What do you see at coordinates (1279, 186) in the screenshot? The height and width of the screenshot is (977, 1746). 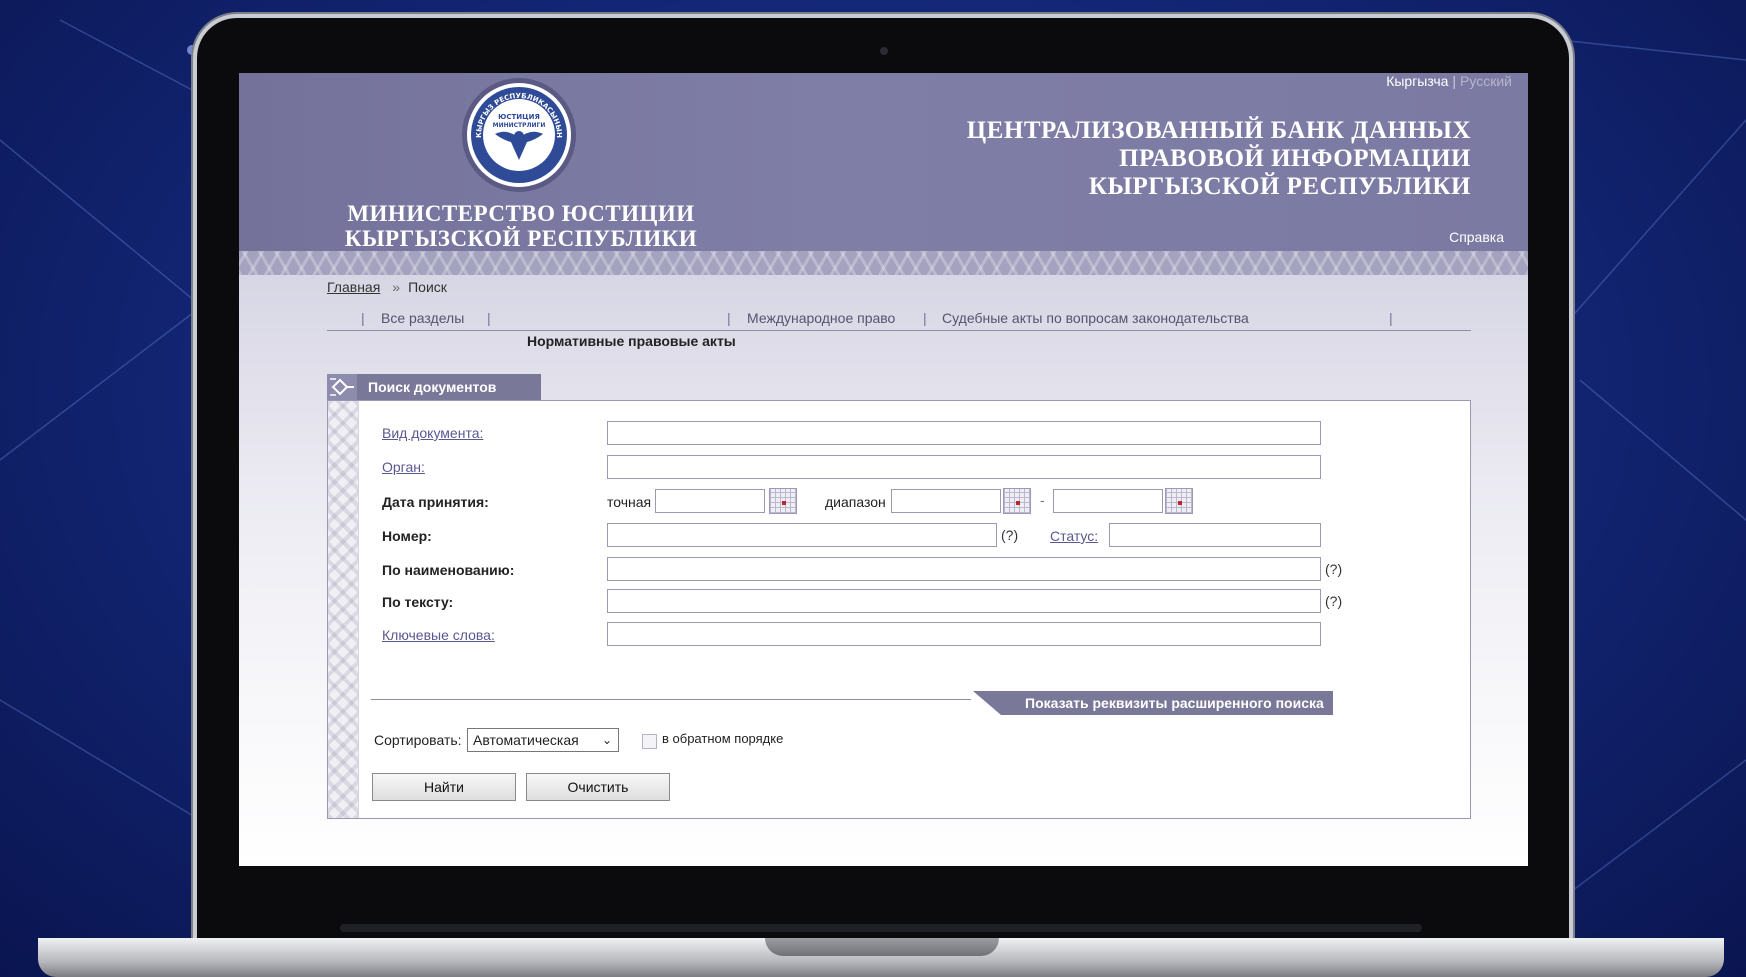 I see `bank-title-line-3: КЫРГЫЗСКОЙ РЕСПУБЛИКИ` at bounding box center [1279, 186].